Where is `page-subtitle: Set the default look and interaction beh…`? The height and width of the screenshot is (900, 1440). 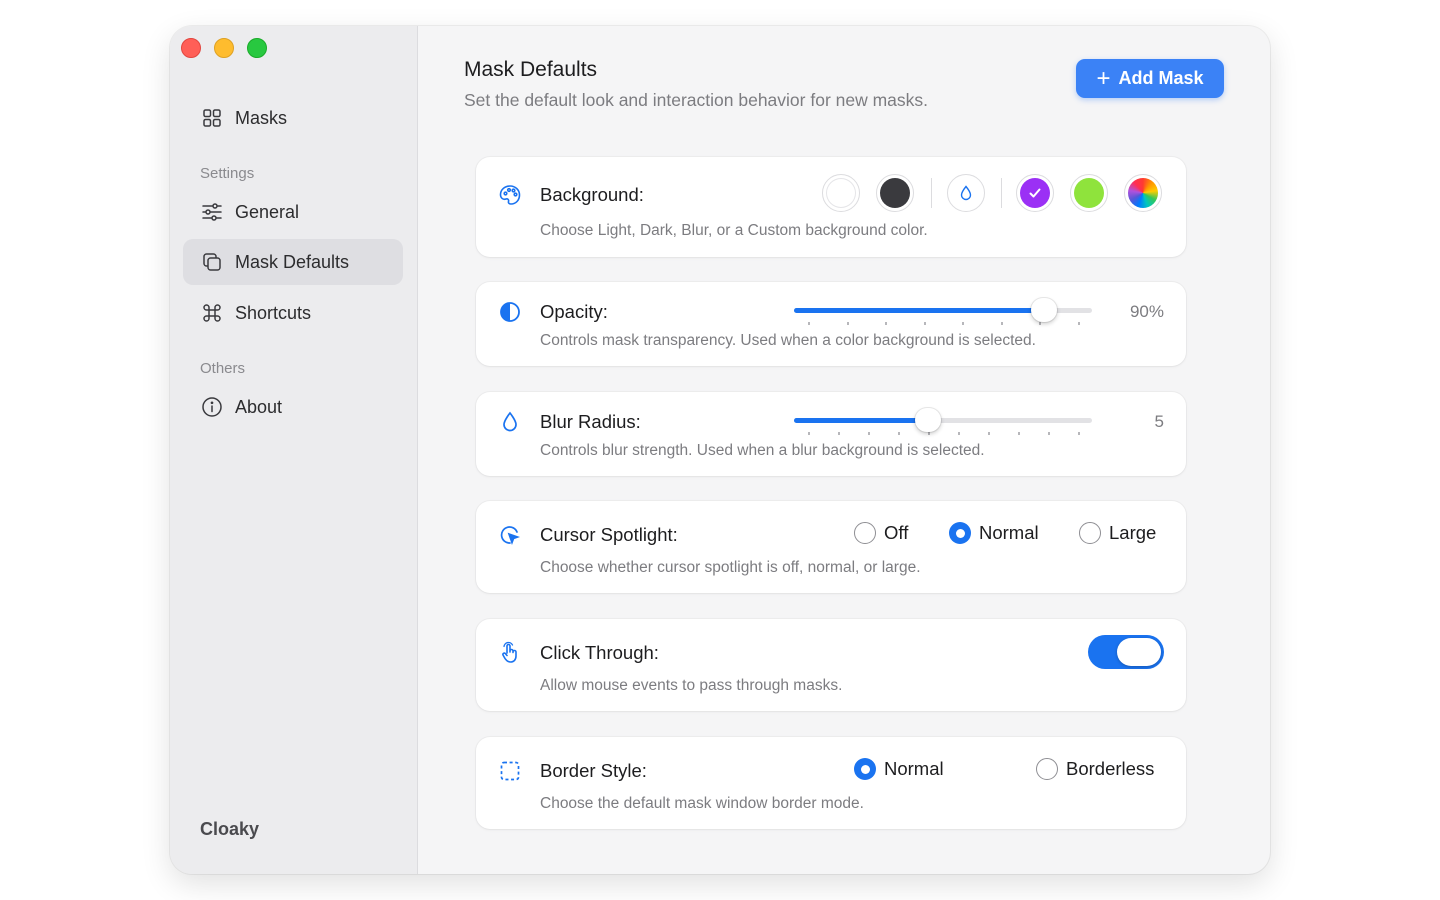 page-subtitle: Set the default look and interaction beh… is located at coordinates (696, 100).